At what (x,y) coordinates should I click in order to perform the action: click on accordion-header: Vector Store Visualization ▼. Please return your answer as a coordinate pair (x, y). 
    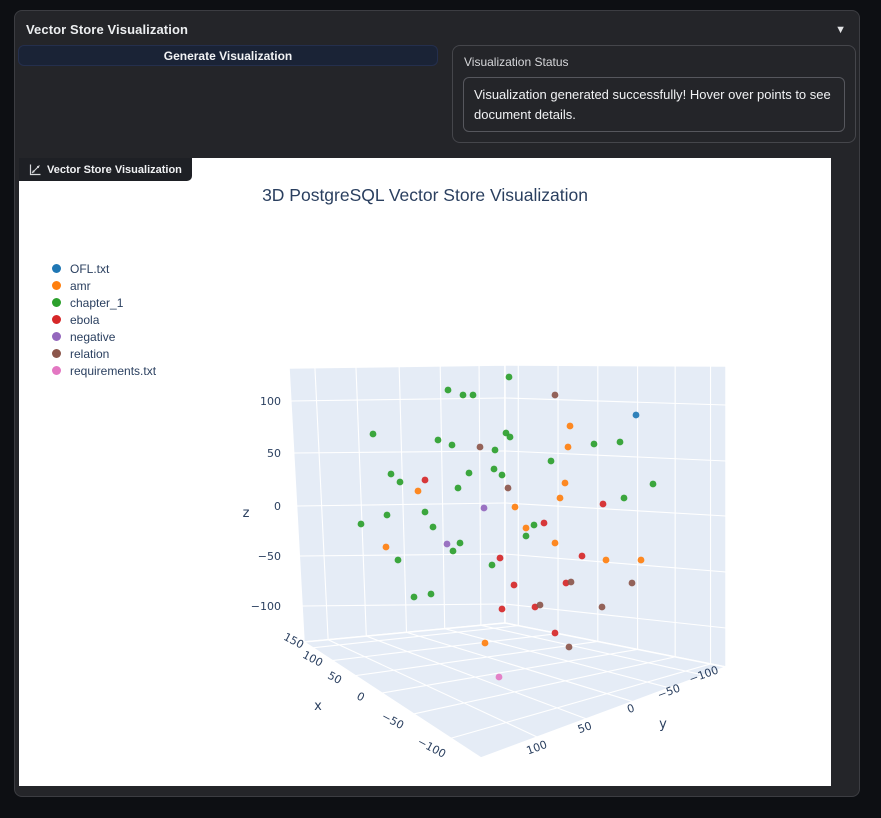
    Looking at the image, I should click on (437, 24).